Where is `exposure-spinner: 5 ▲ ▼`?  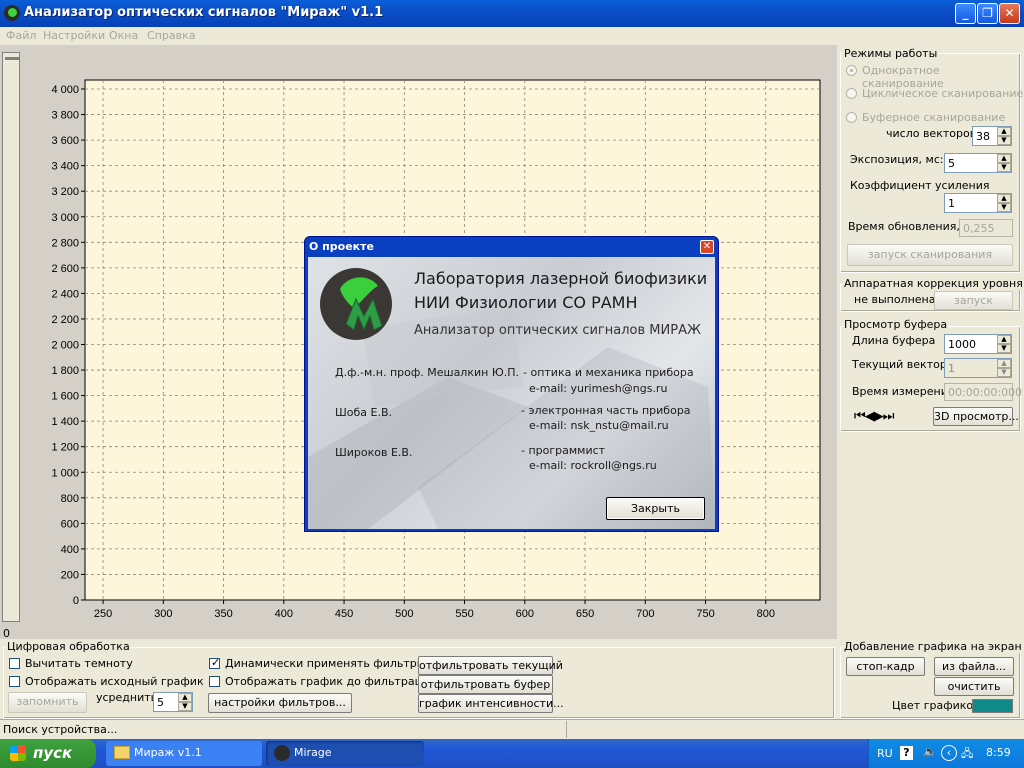
exposure-spinner: 5 ▲ ▼ is located at coordinates (978, 163).